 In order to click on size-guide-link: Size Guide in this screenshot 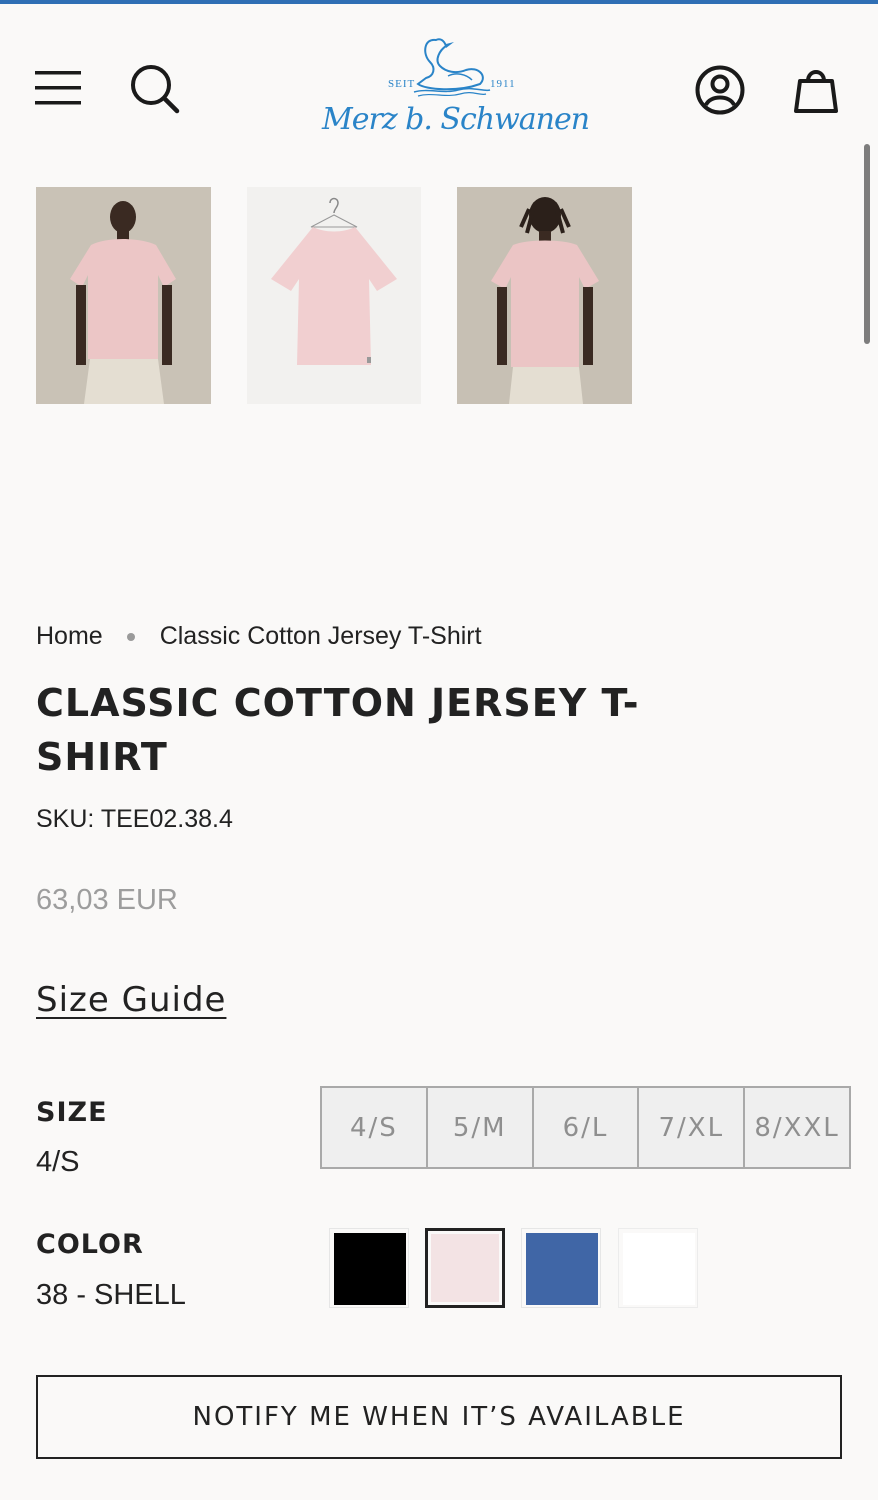, I will do `click(131, 1000)`.